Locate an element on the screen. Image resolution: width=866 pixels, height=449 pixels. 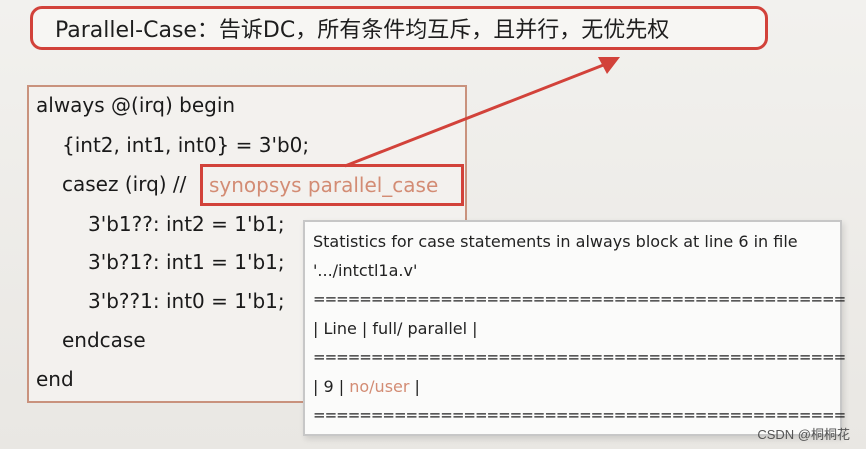
code-line-assign: {int2, int1, int0} = 3'b0; is located at coordinates (186, 145).